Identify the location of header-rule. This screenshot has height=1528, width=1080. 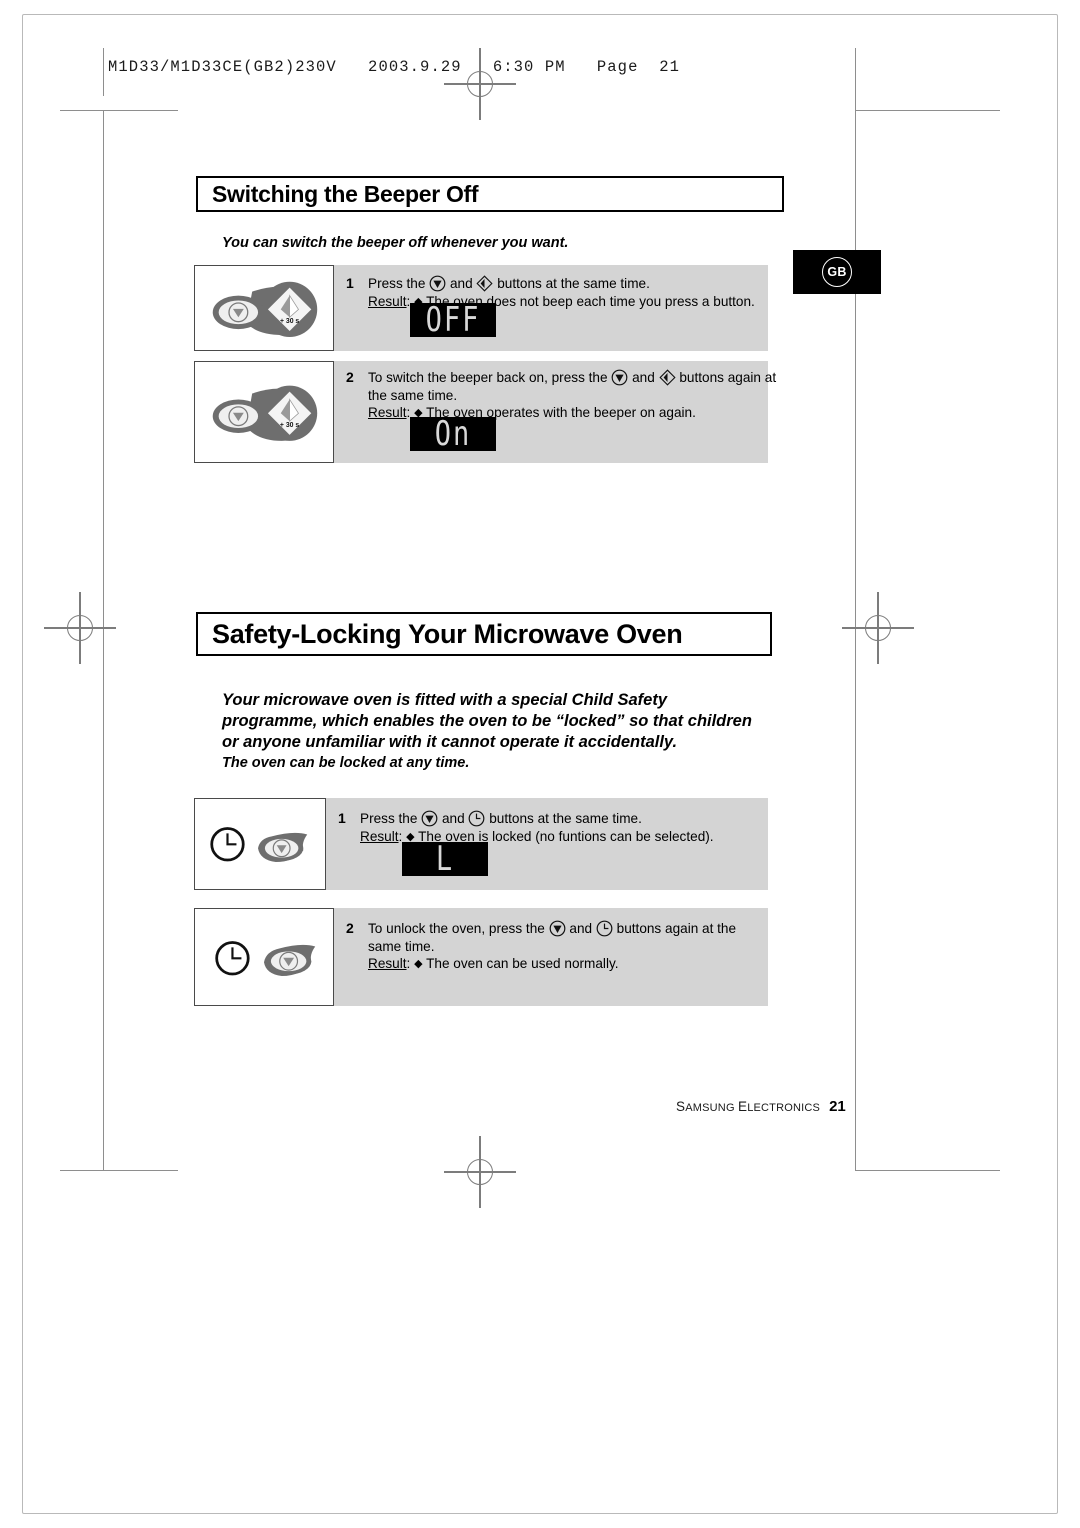
(103, 72).